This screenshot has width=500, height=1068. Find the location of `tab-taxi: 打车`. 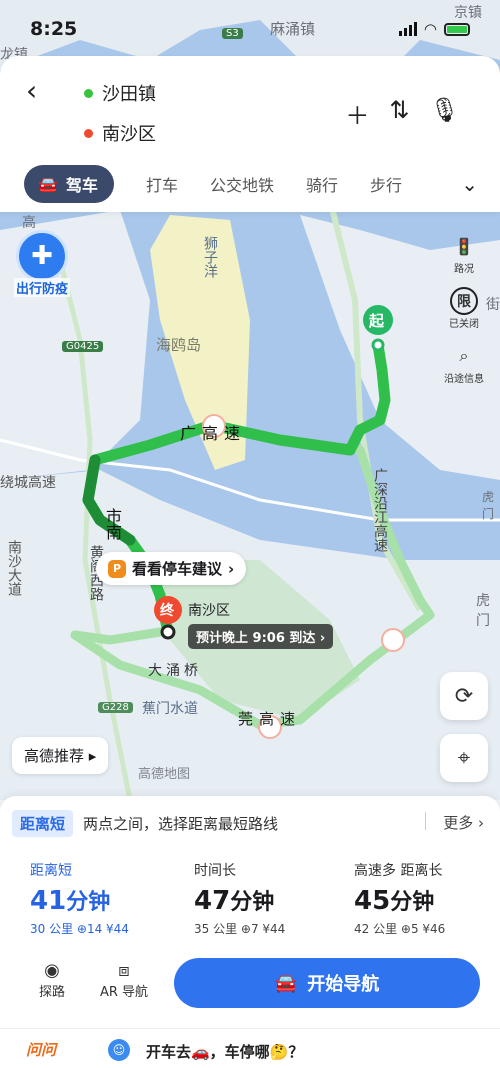

tab-taxi: 打车 is located at coordinates (162, 184).